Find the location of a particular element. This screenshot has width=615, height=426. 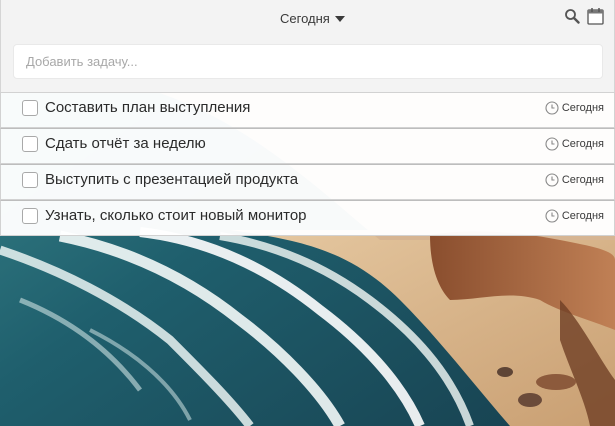

date-filter-label: Сегодня is located at coordinates (305, 18).